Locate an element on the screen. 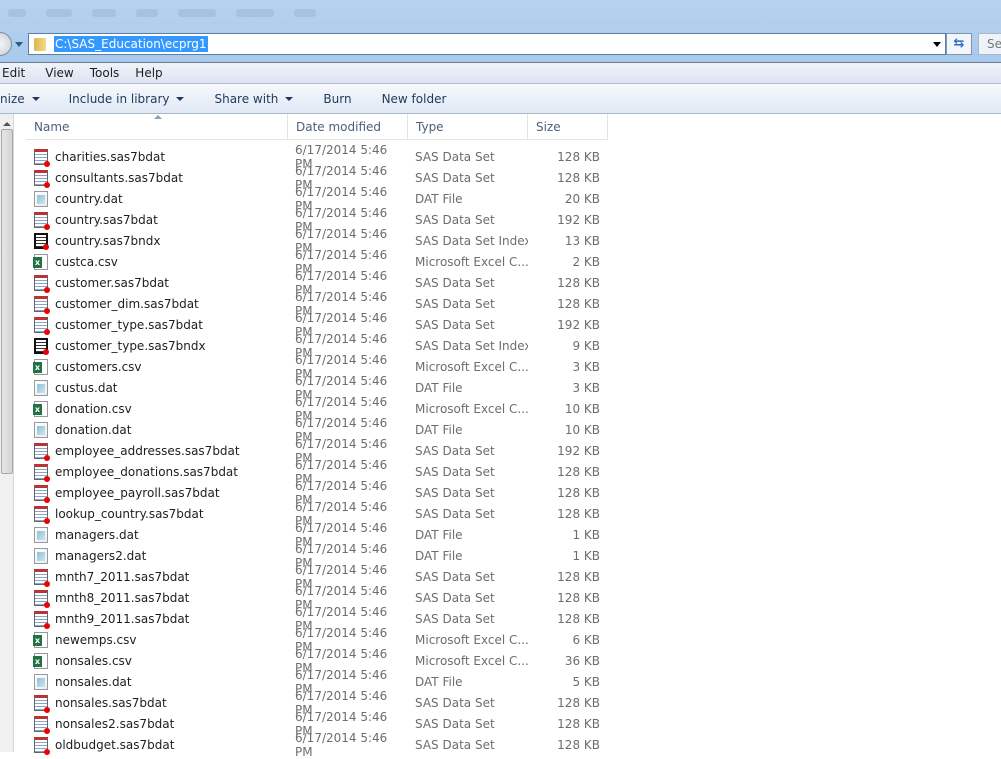 The image size is (1001, 759). recent-pages-dropdown is located at coordinates (19, 44).